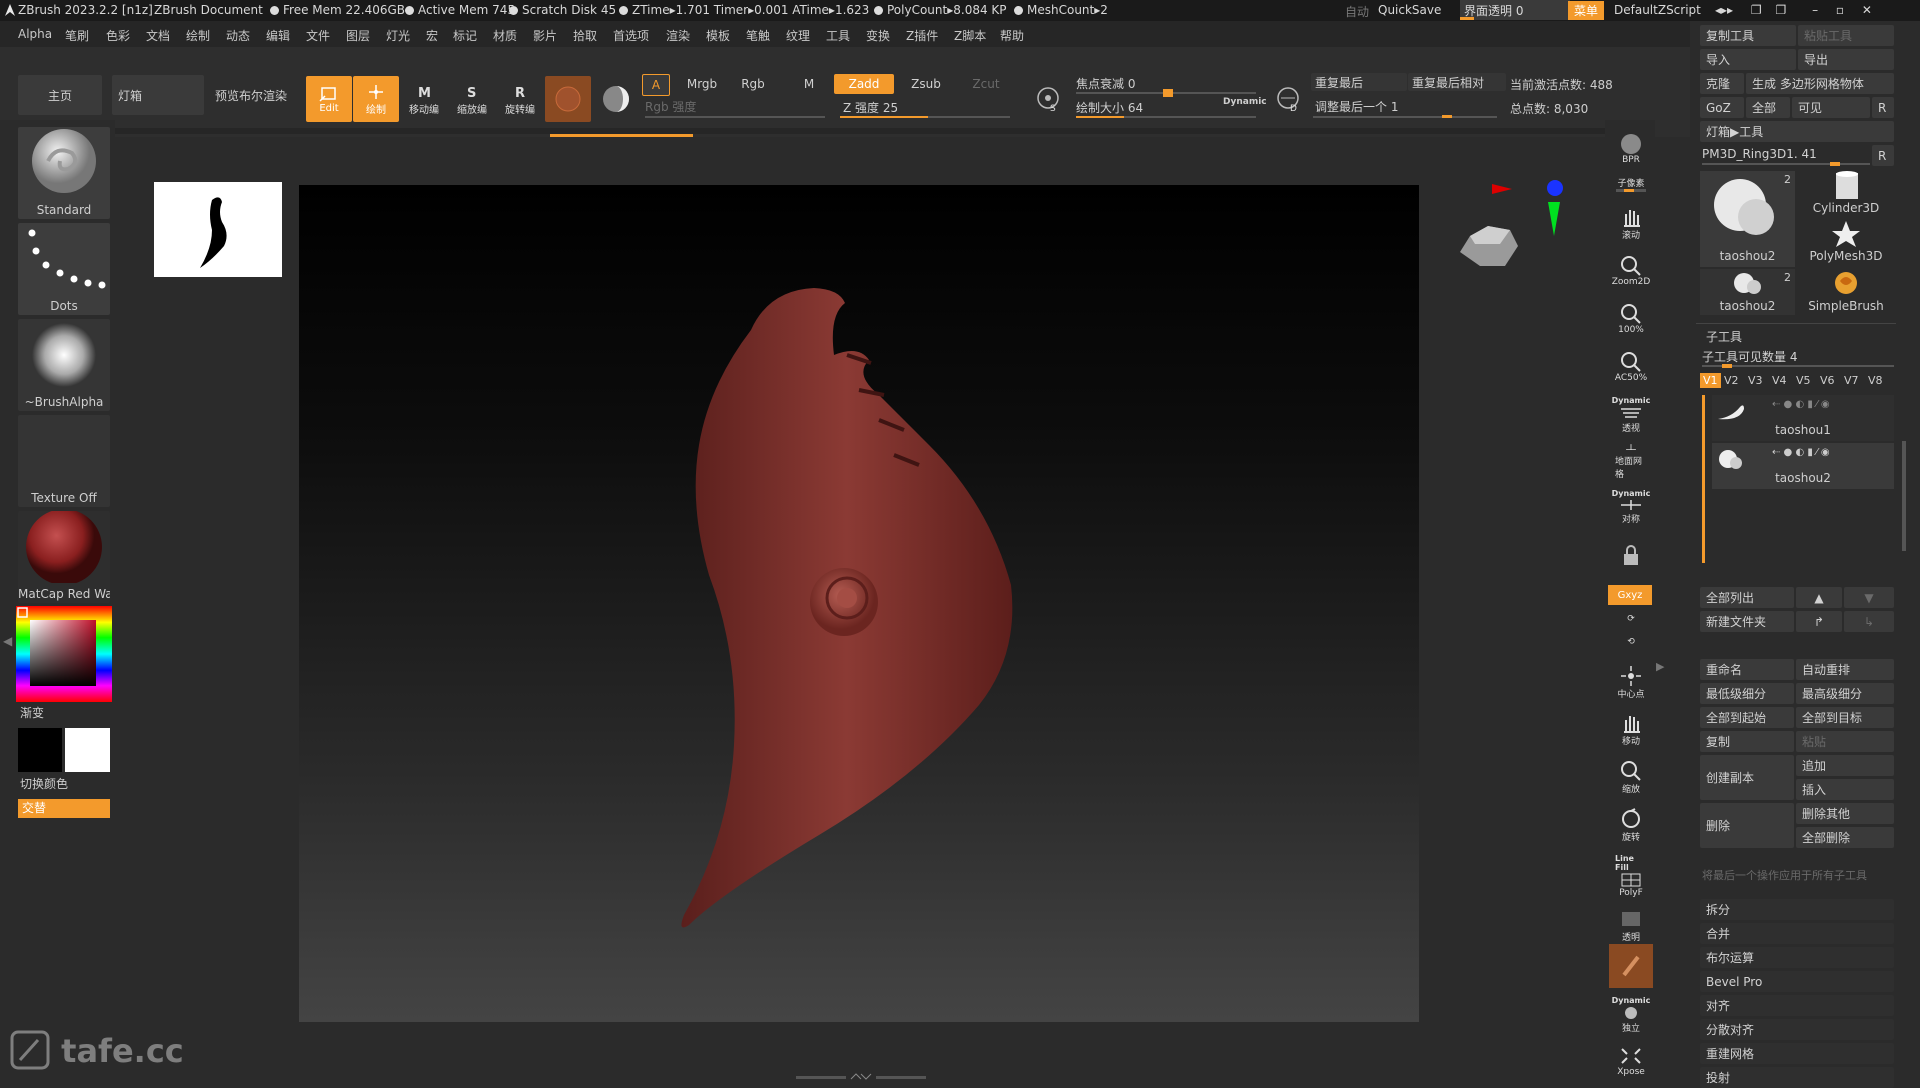 Image resolution: width=1920 pixels, height=1088 pixels. I want to click on actual-size-button: 100%, so click(1631, 319).